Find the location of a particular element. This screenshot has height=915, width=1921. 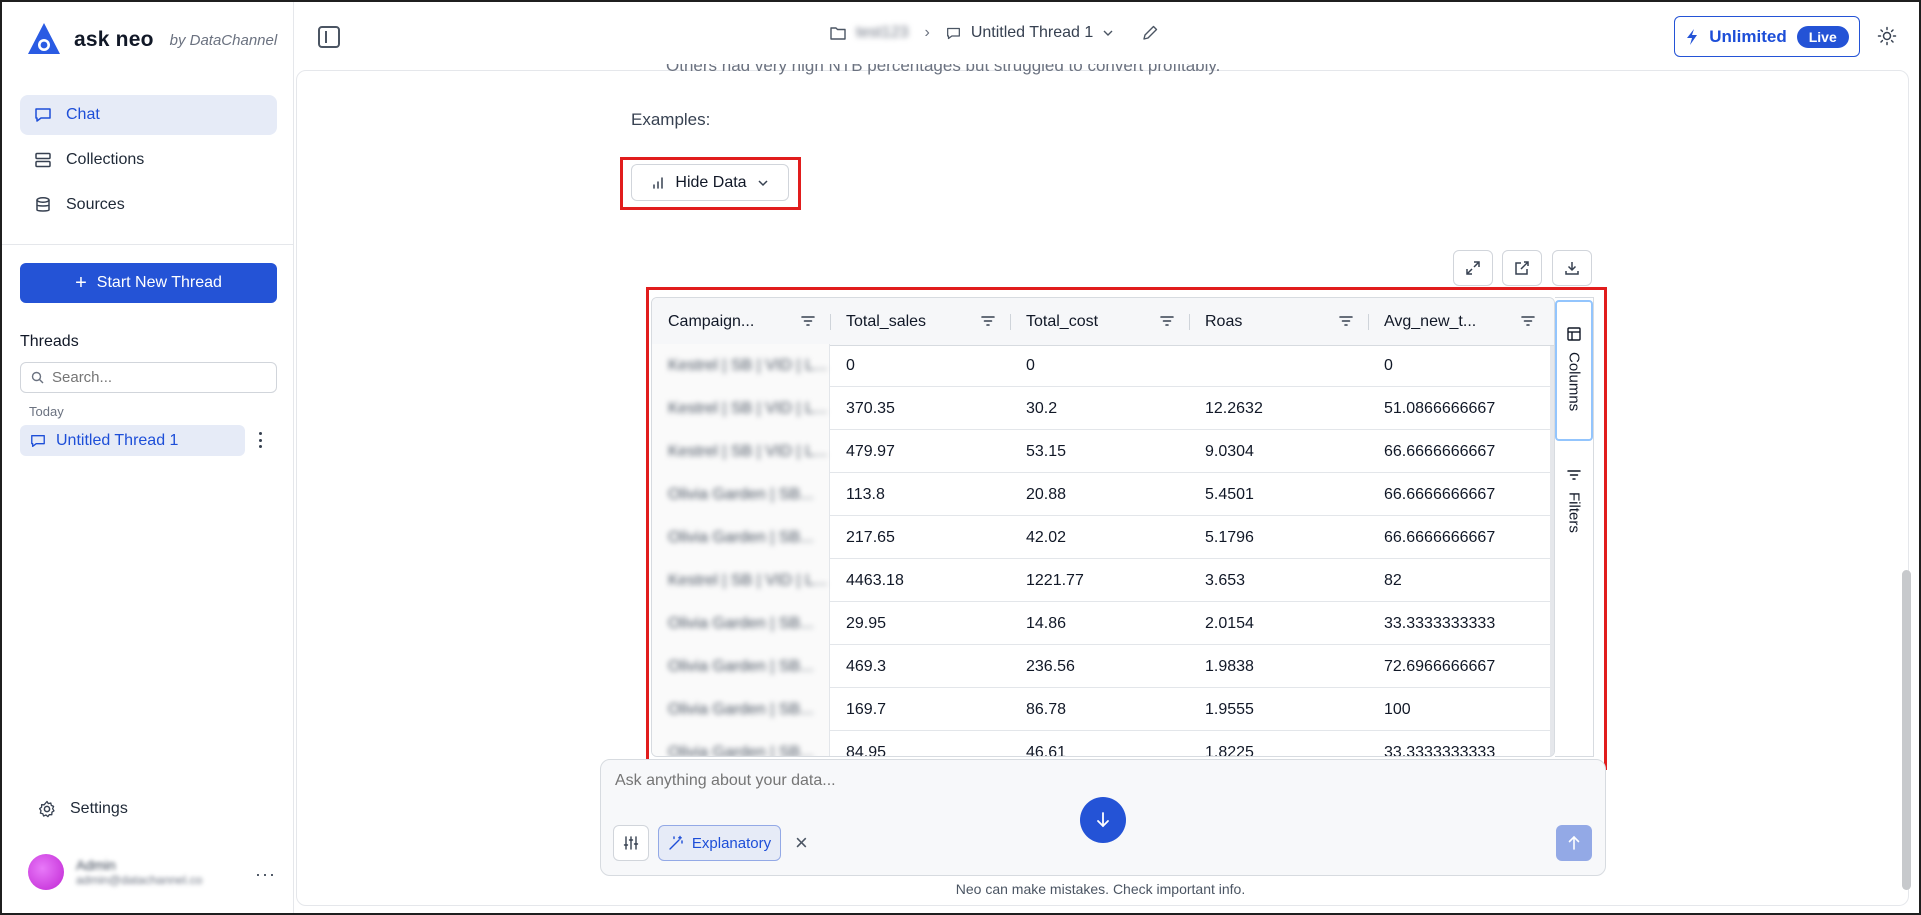

breadcrumb: test123 › Untitled Thread 1 is located at coordinates (994, 33).